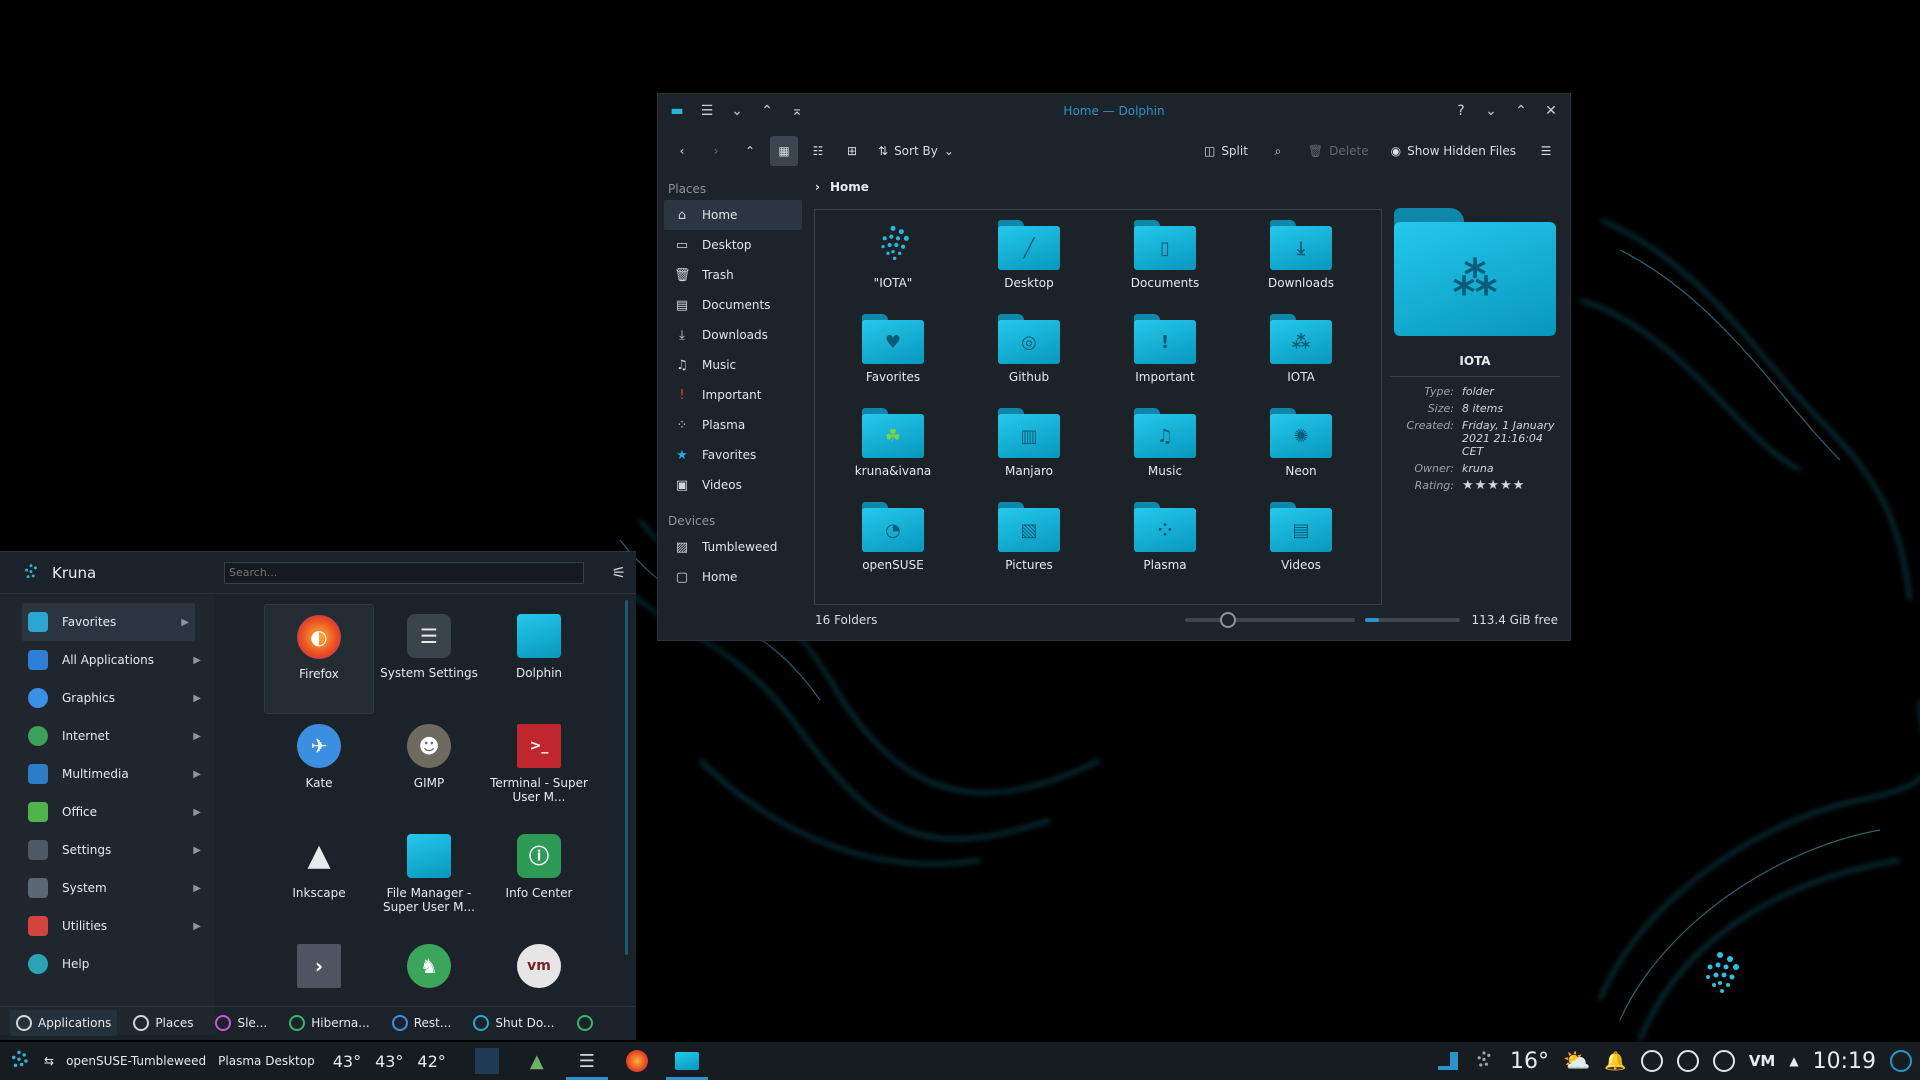 The height and width of the screenshot is (1080, 1920). What do you see at coordinates (107, 660) in the screenshot?
I see `category-all-applications: All Applications ▶` at bounding box center [107, 660].